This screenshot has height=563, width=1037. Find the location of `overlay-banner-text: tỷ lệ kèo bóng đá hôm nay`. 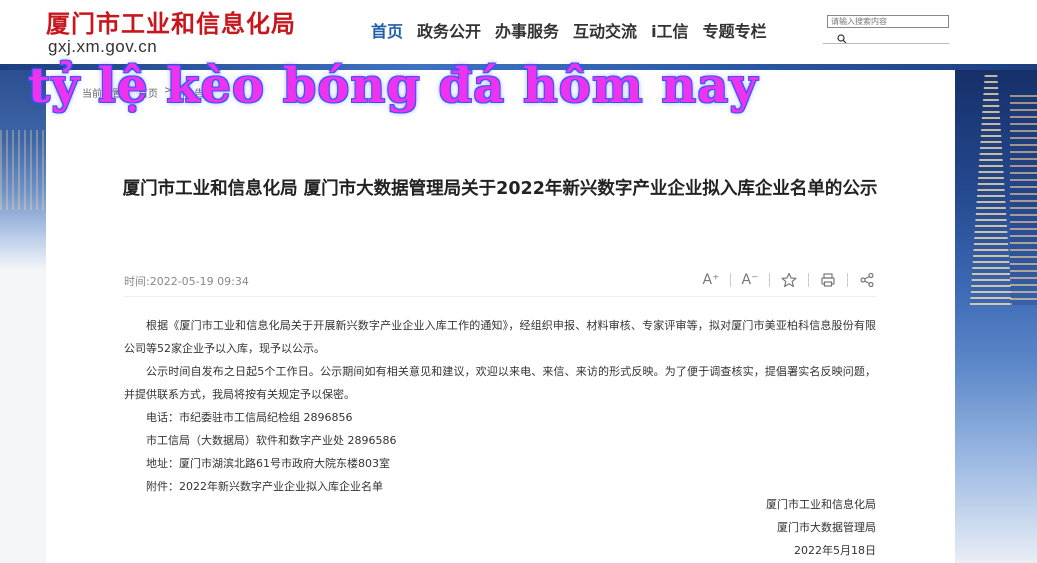

overlay-banner-text: tỷ lệ kèo bóng đá hôm nay is located at coordinates (393, 86).